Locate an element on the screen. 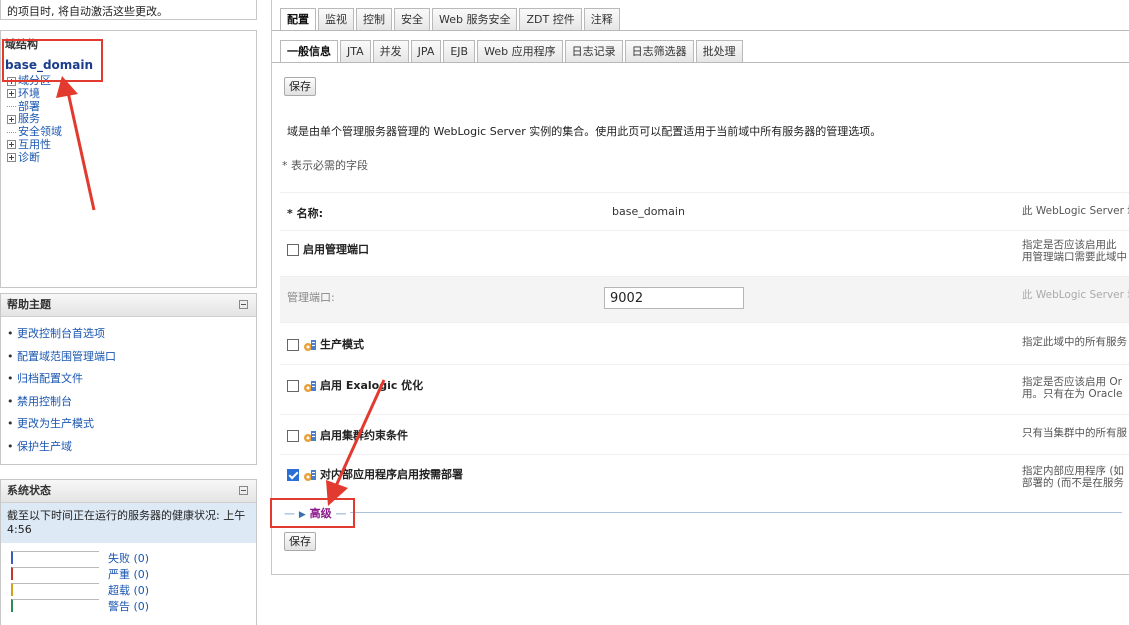  tab-control: 控制 is located at coordinates (374, 19).